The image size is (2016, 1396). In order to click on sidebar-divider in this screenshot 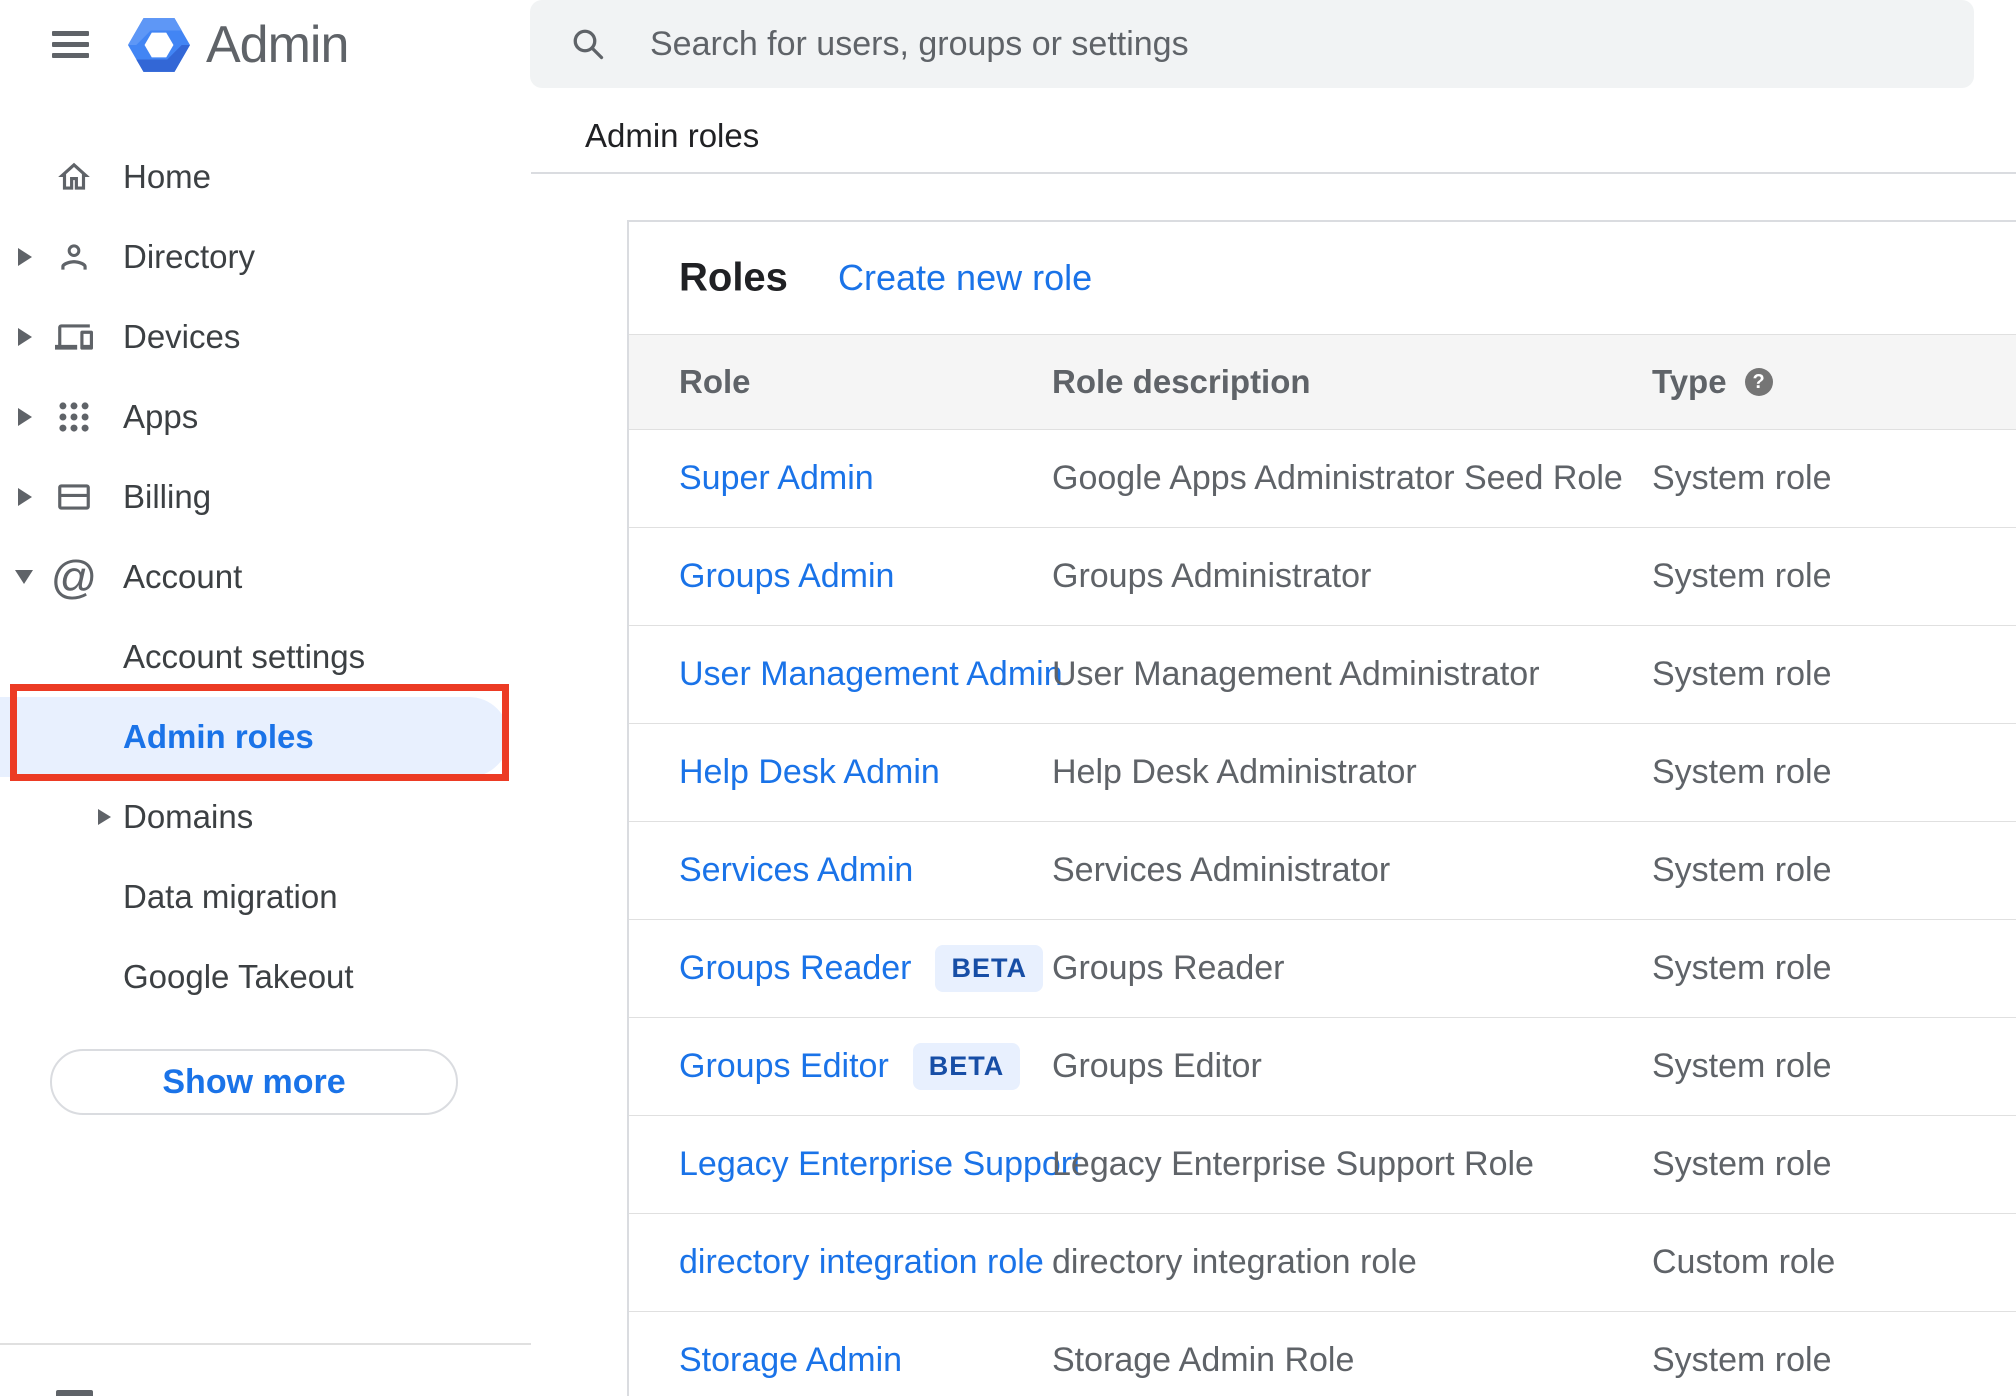, I will do `click(265, 1344)`.